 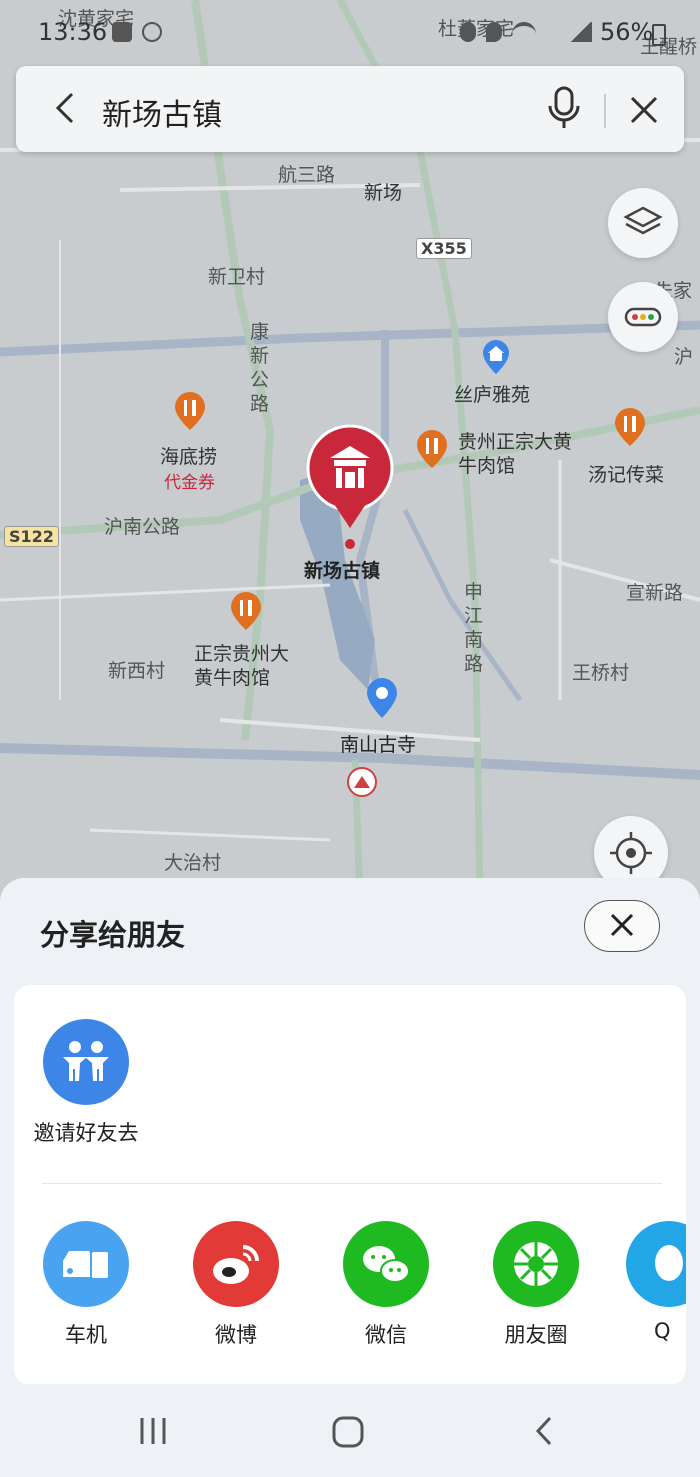 What do you see at coordinates (193, 863) in the screenshot?
I see `place-label: 大治村` at bounding box center [193, 863].